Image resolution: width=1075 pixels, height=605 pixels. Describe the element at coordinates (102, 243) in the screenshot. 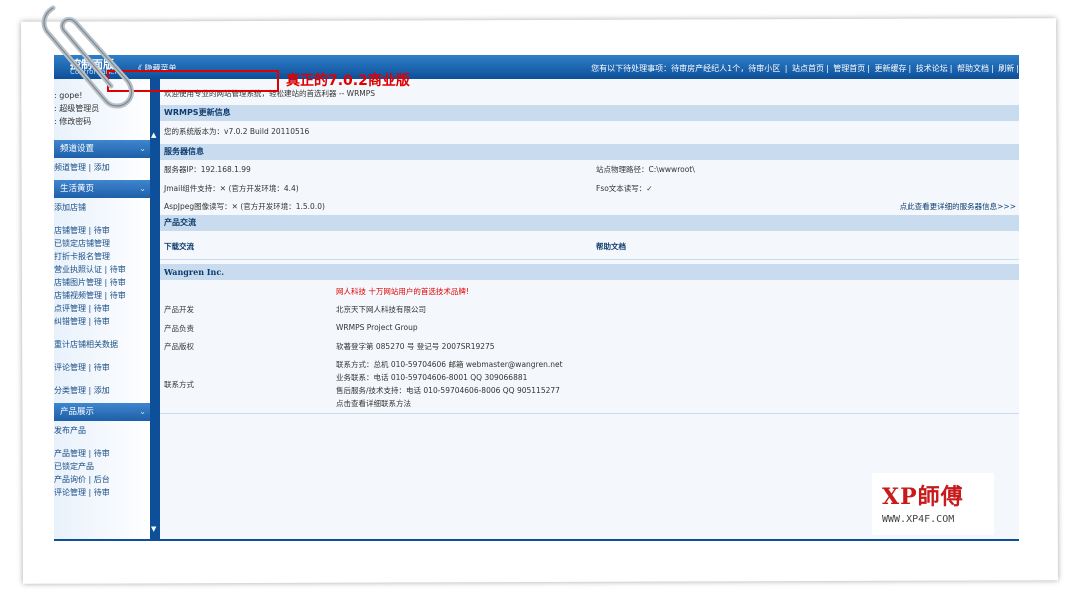

I see `sidebar-item: 已锁定店铺管理` at that location.